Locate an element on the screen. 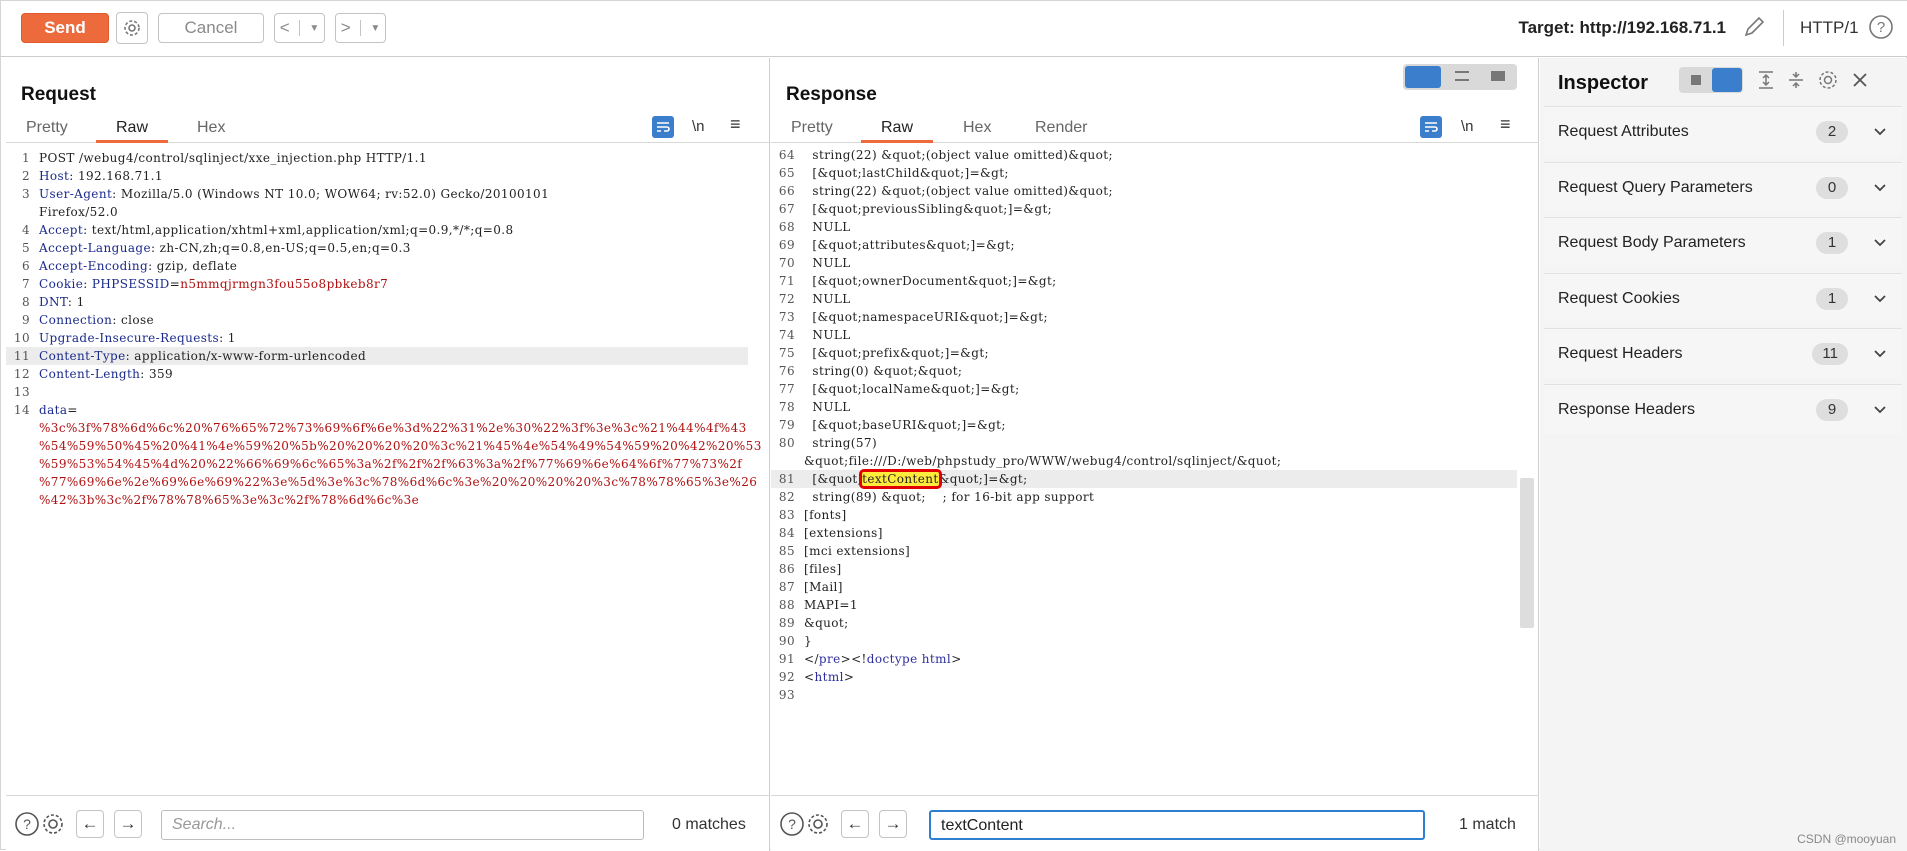 This screenshot has width=1907, height=851. divider is located at coordinates (299, 28).